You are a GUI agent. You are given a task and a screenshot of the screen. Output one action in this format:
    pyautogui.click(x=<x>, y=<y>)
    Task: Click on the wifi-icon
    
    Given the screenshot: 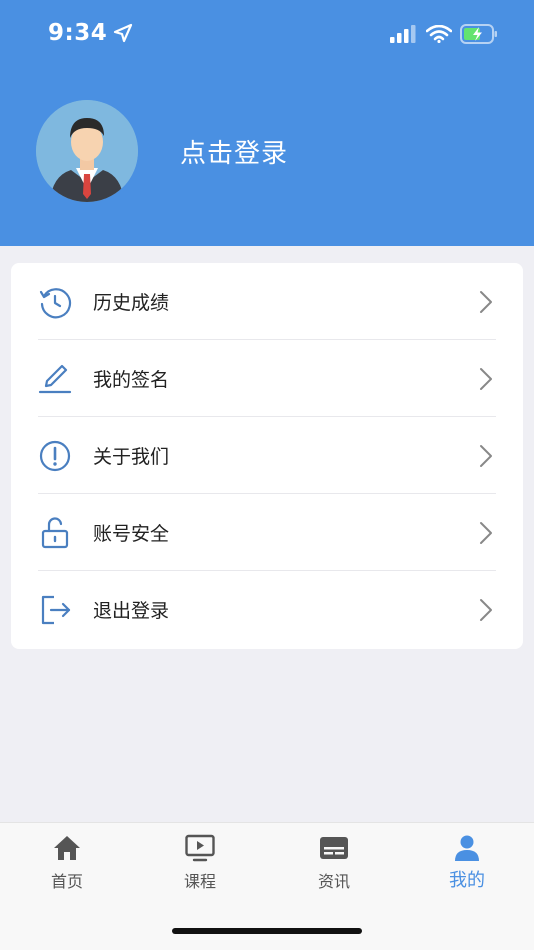 What is the action you would take?
    pyautogui.click(x=439, y=34)
    